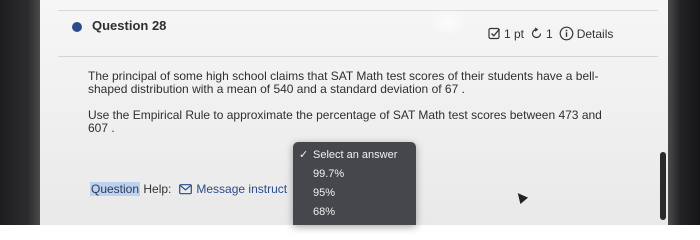 The width and height of the screenshot is (700, 240). I want to click on dropdown-option: 68%, so click(354, 212).